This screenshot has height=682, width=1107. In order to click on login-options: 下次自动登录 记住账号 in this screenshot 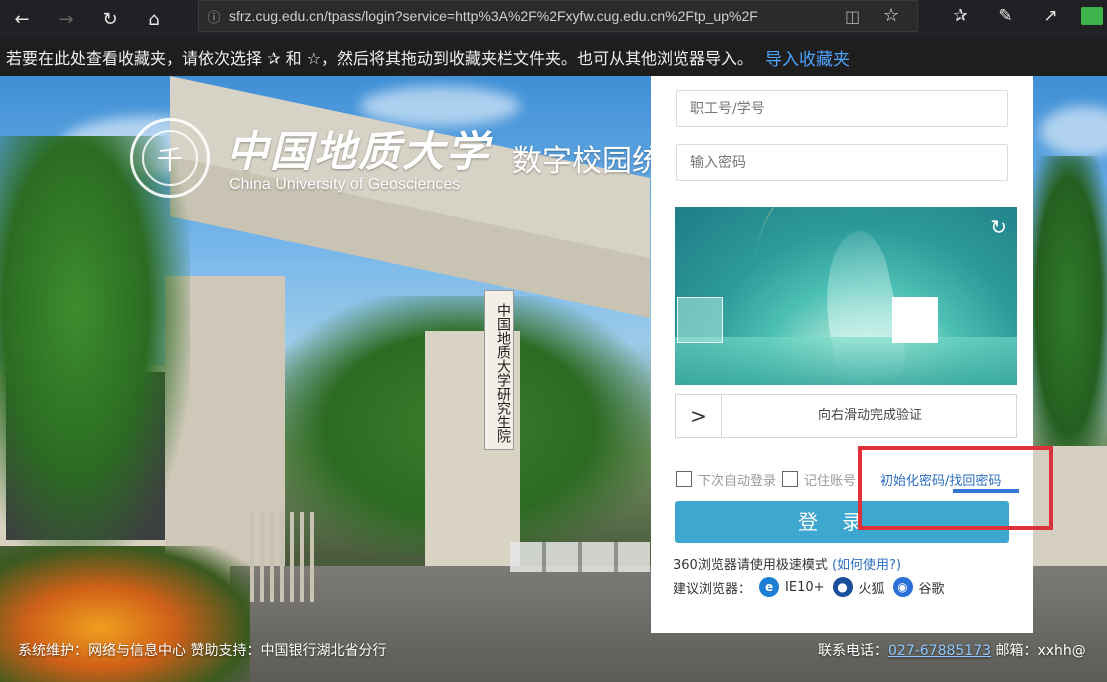, I will do `click(769, 479)`.